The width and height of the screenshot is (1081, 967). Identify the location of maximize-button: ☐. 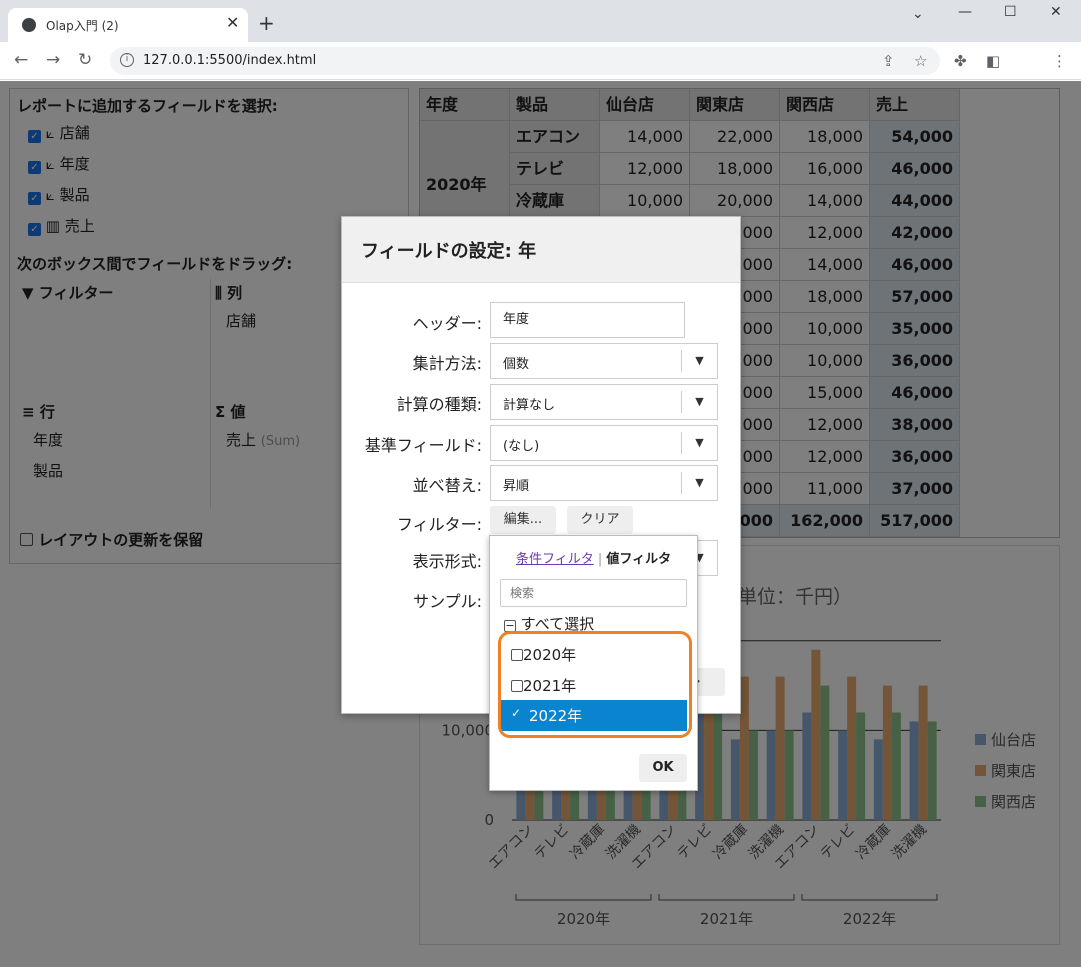
(1010, 12).